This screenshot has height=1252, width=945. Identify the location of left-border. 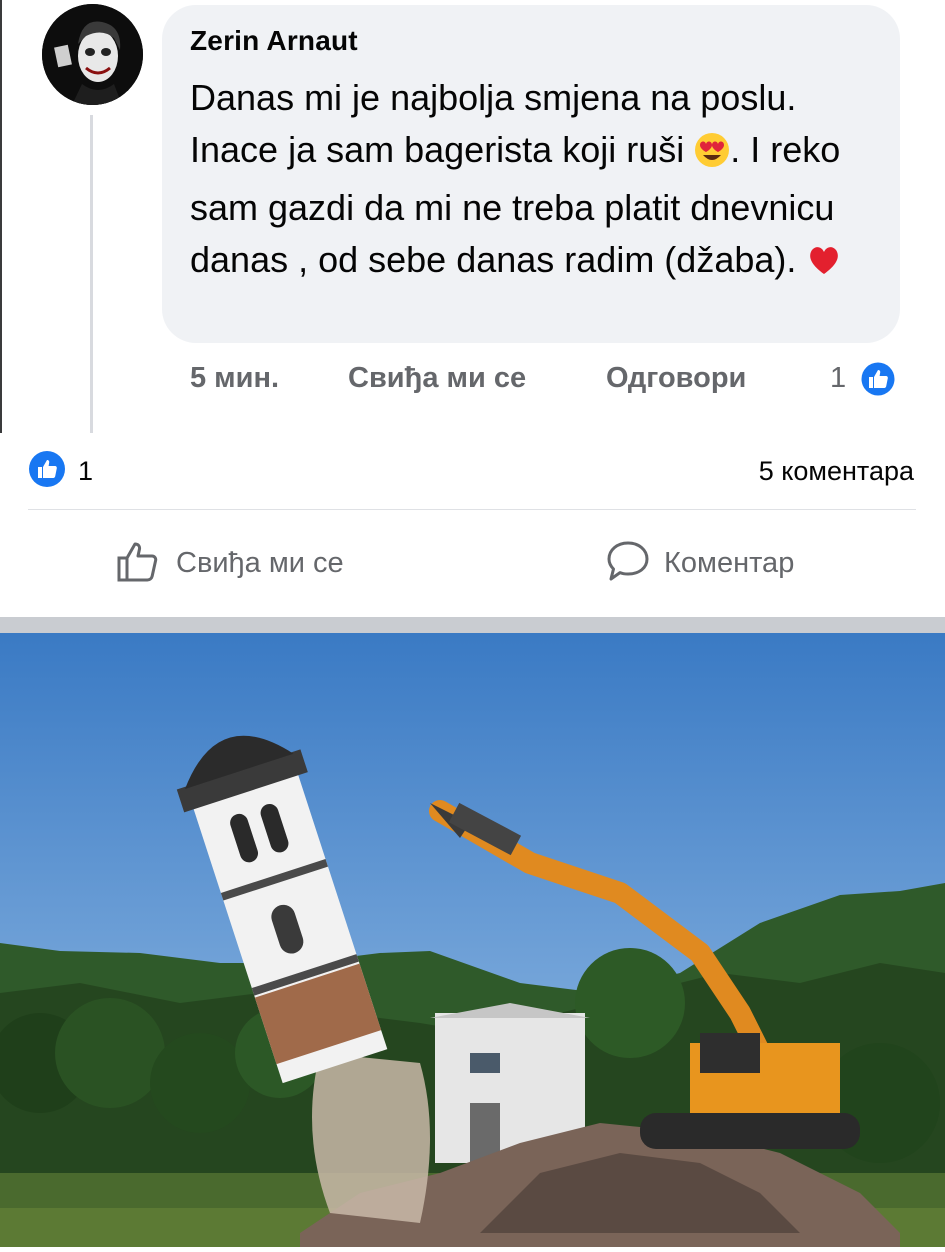
(1, 216).